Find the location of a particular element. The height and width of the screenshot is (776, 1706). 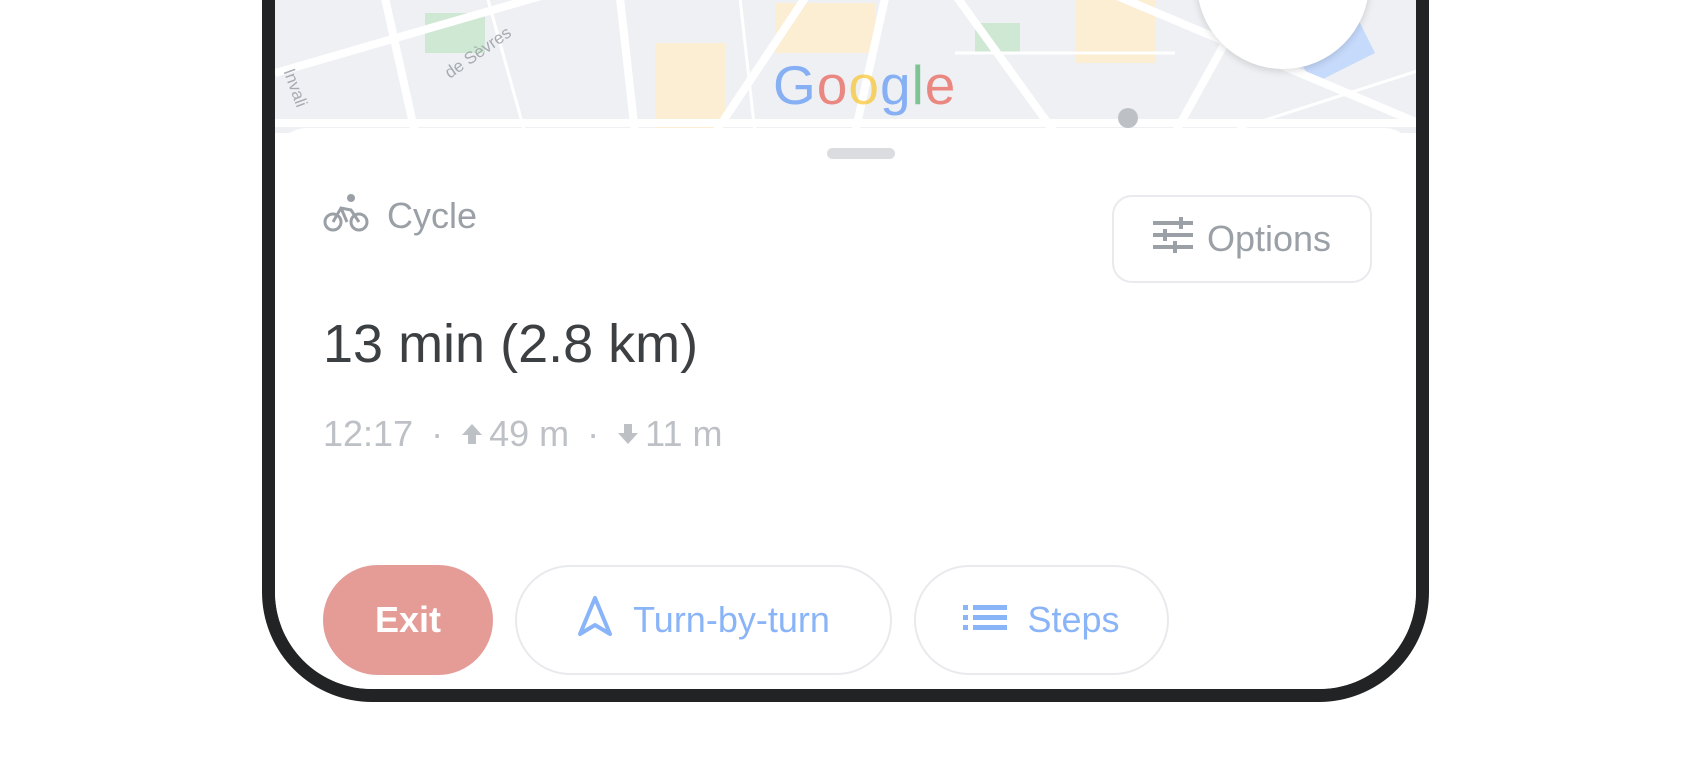

action-buttons: Exit Turn-by-turn Steps is located at coordinates (746, 620).